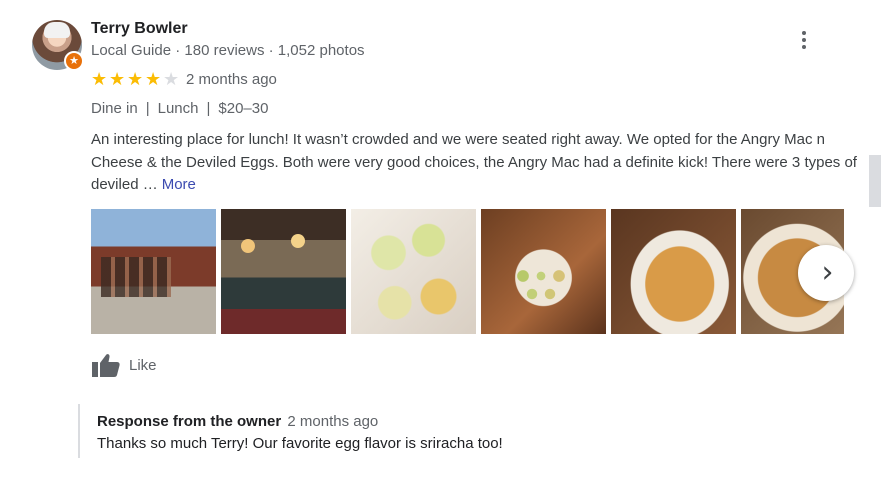  I want to click on local-guide-star-icon: ★, so click(74, 61).